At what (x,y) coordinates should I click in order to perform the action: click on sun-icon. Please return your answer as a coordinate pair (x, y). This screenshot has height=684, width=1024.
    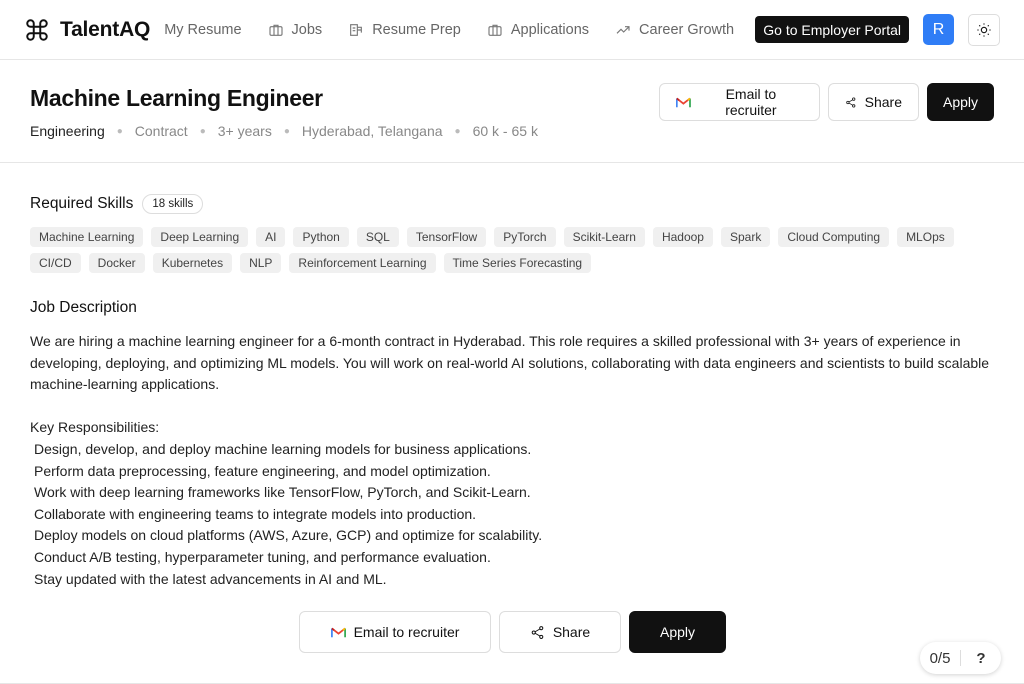
    Looking at the image, I should click on (984, 29).